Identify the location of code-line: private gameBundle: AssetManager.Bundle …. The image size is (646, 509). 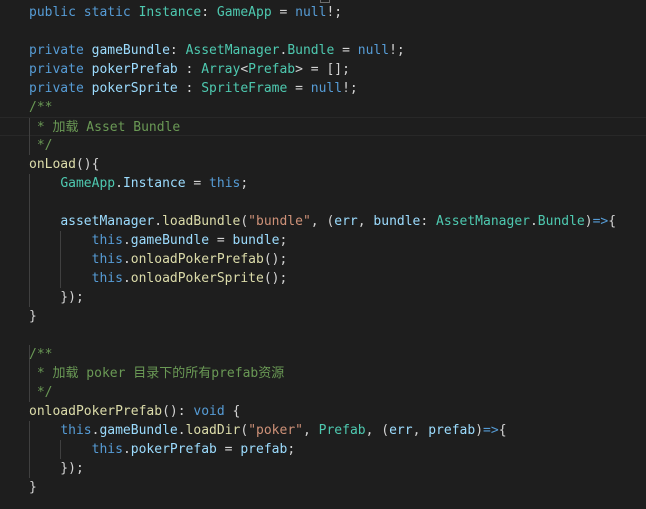
(323, 50).